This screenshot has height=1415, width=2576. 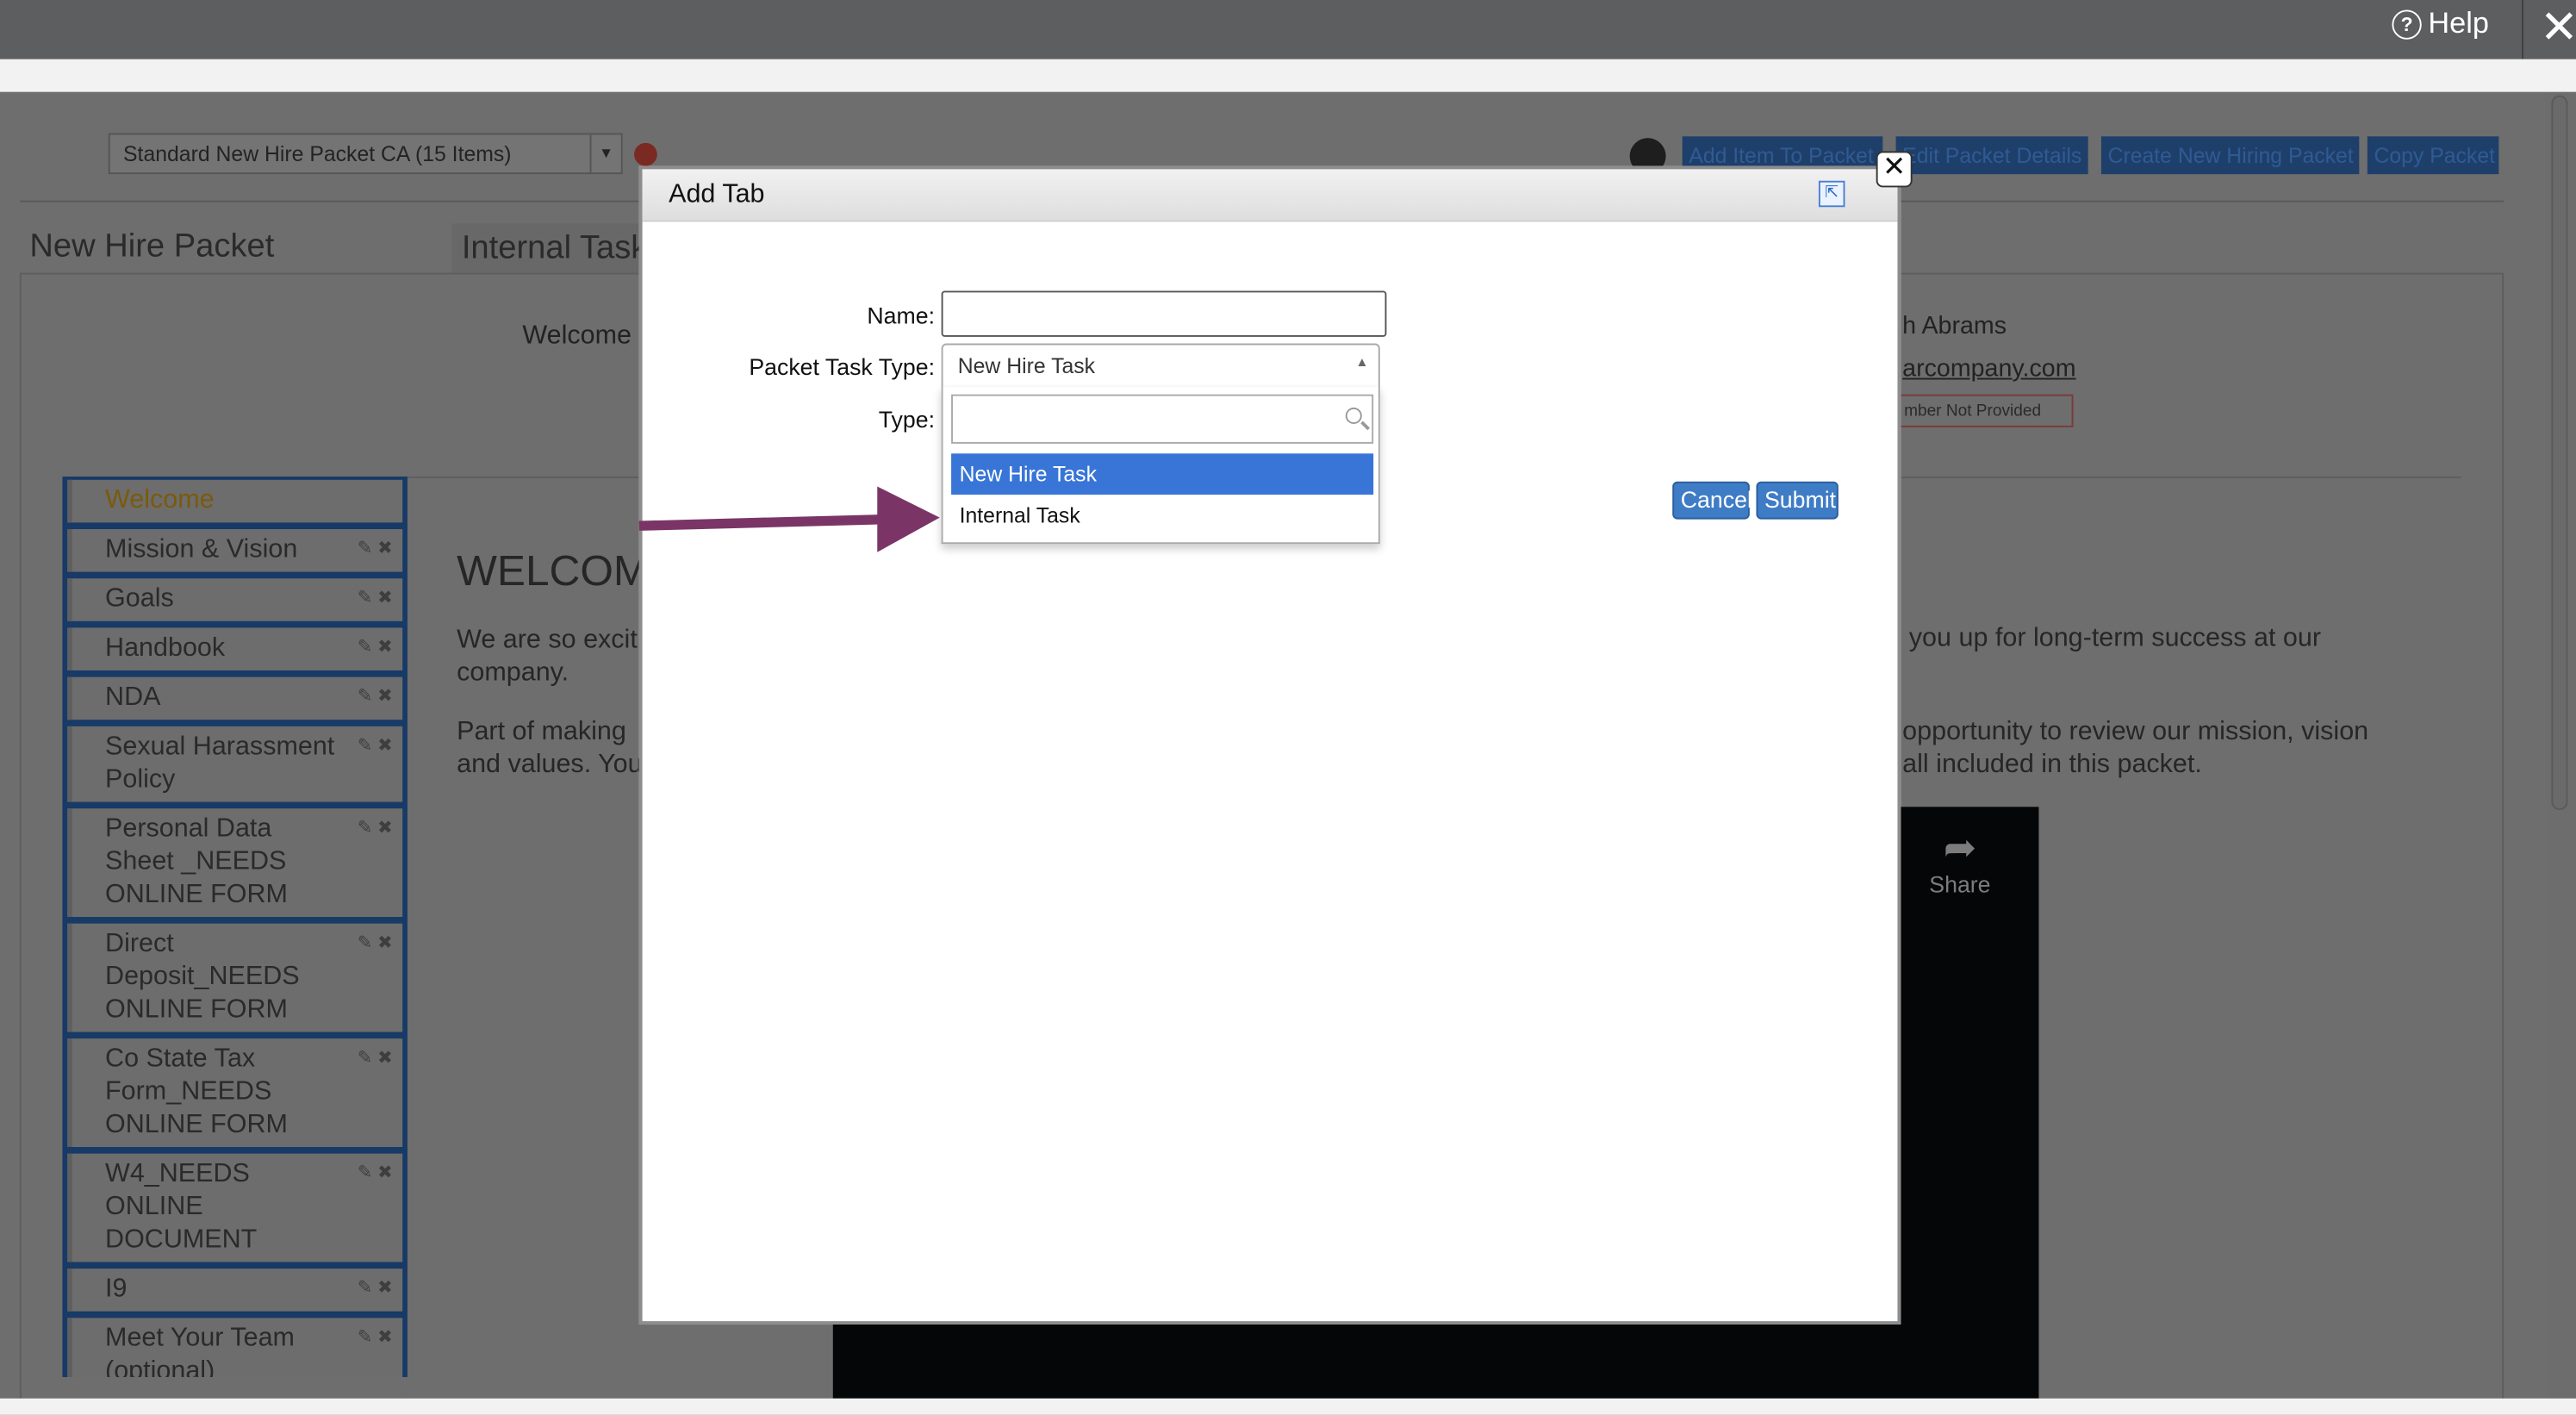 I want to click on sidebar-item-label: Sexual Harassment Policy, so click(x=220, y=763).